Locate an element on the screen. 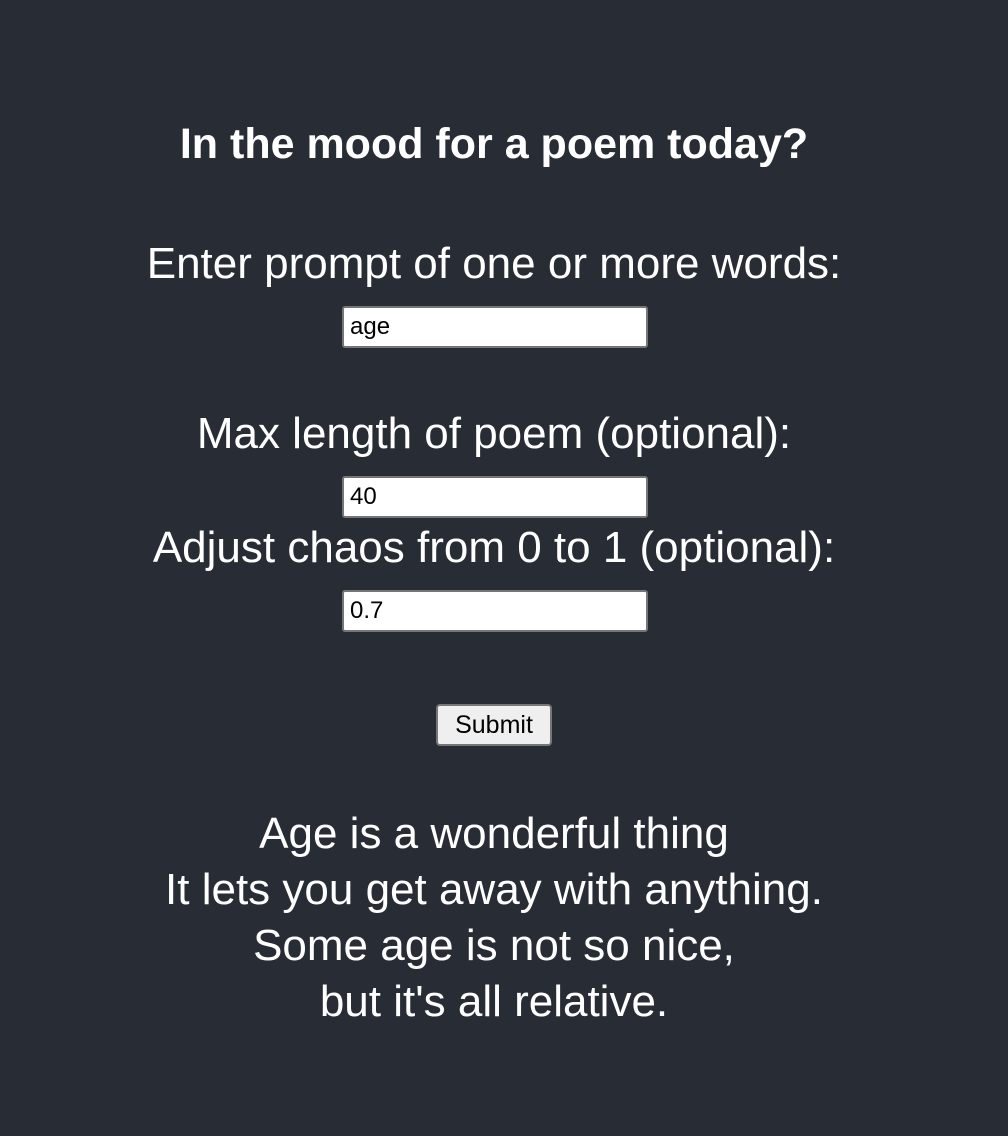 The height and width of the screenshot is (1136, 1008). submit-button: Submit is located at coordinates (494, 725).